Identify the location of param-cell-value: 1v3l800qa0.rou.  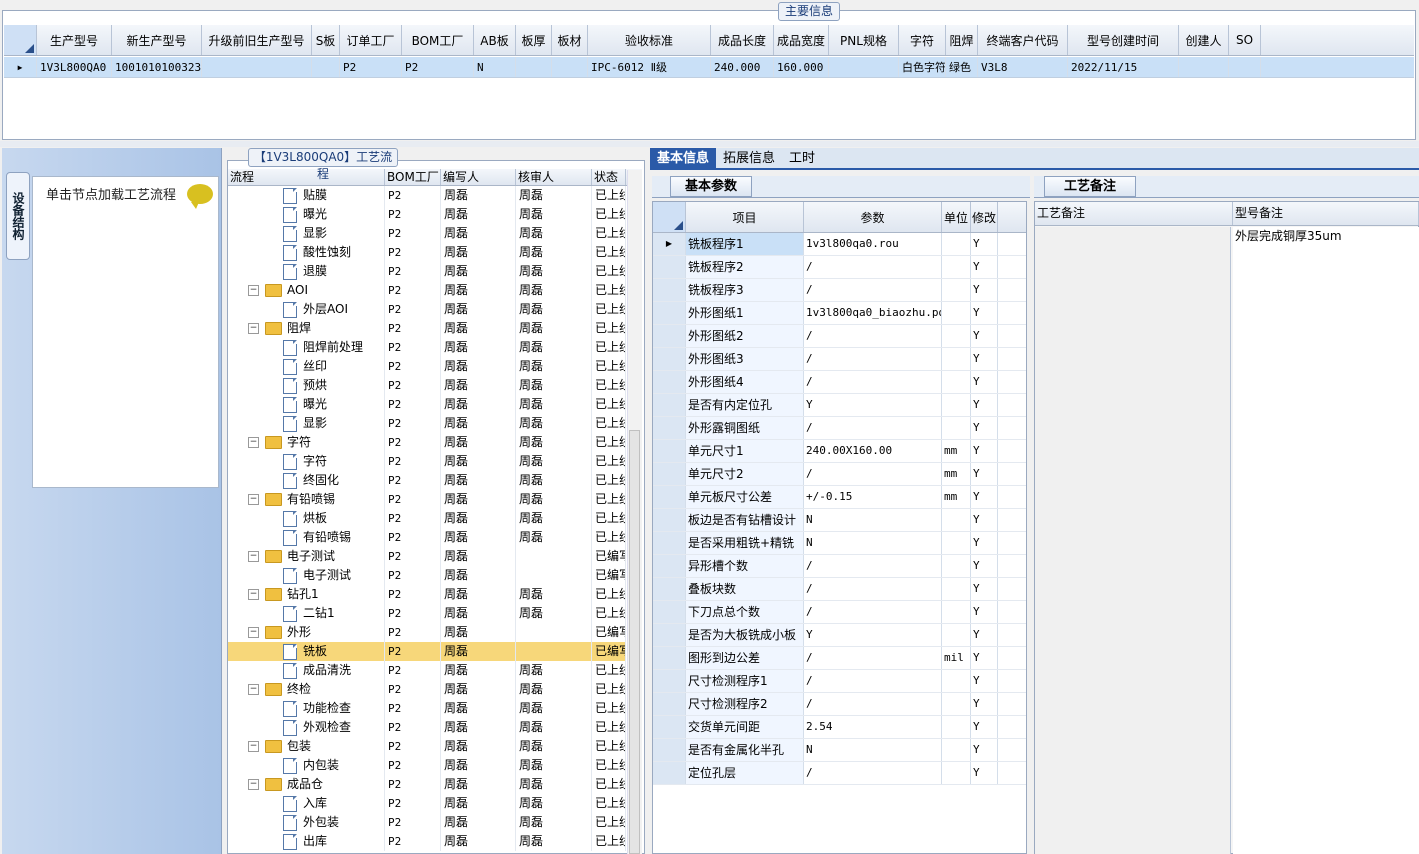
(873, 244).